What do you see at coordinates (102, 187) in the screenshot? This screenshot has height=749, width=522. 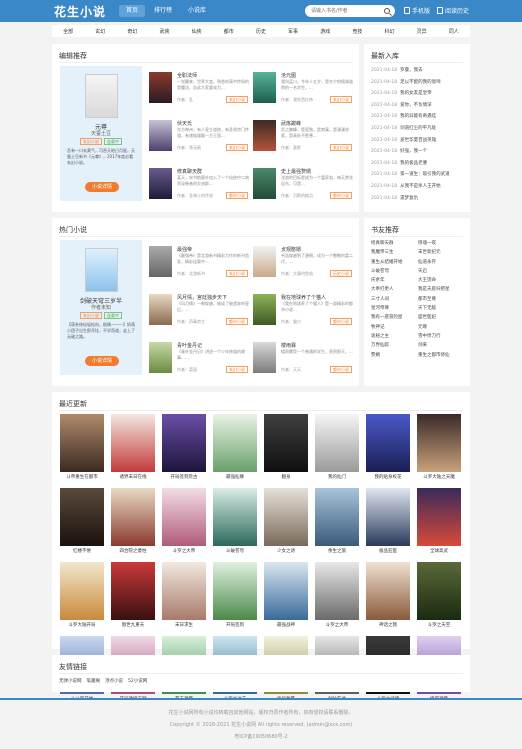 I see `detail-button: 小说详情` at bounding box center [102, 187].